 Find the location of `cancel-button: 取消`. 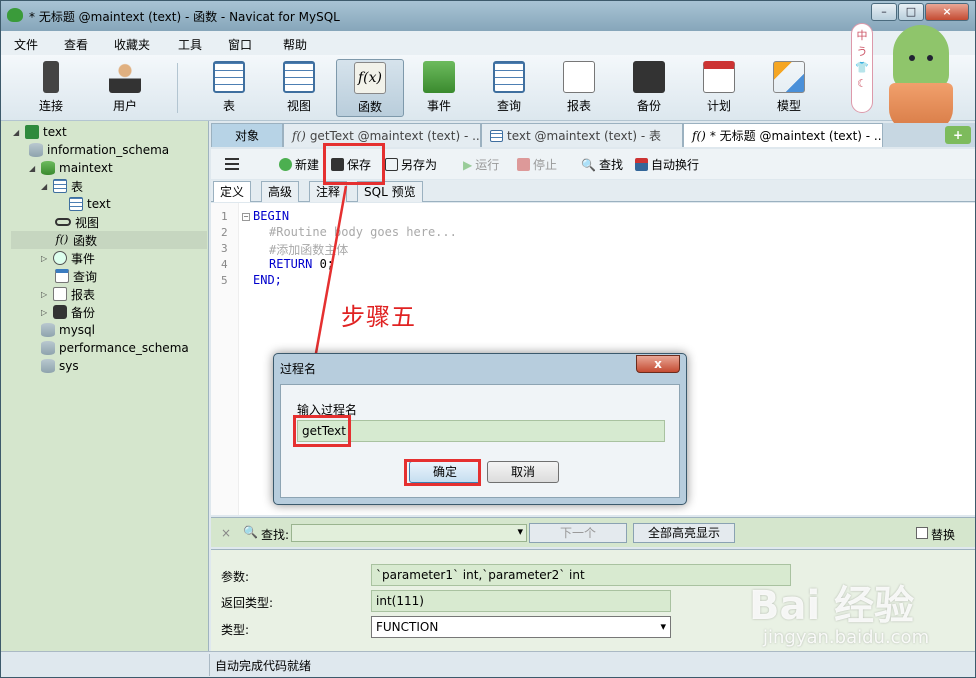

cancel-button: 取消 is located at coordinates (523, 472).